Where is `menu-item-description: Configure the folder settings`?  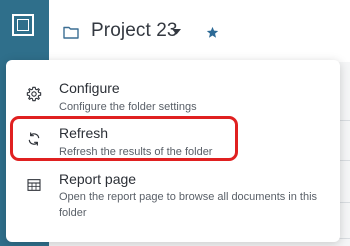 menu-item-description: Configure the folder settings is located at coordinates (128, 107).